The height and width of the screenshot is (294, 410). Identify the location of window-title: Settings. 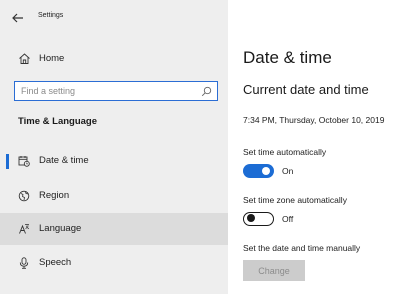
(51, 15).